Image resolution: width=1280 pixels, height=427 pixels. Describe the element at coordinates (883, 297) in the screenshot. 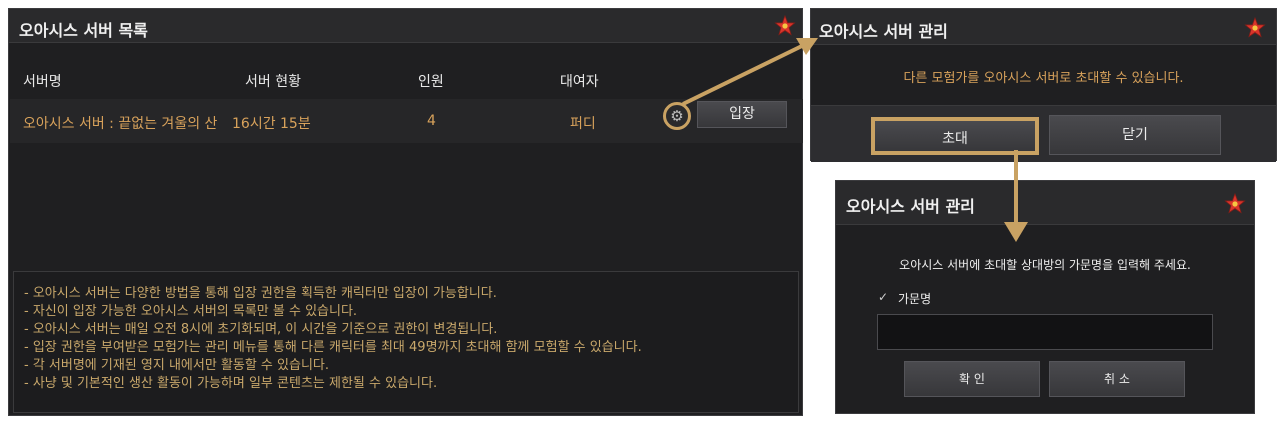

I see `check-icon: ✓` at that location.